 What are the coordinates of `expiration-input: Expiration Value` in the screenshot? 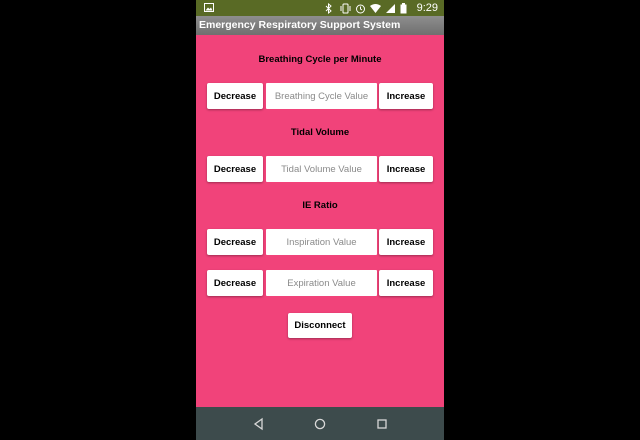 It's located at (321, 283).